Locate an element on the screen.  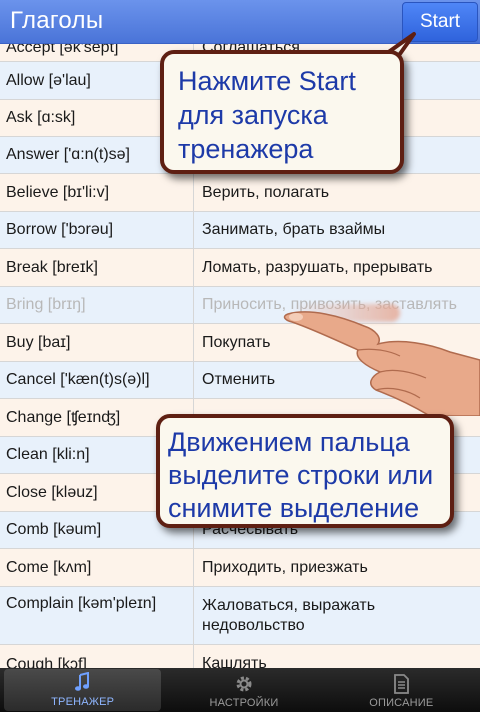
verb-english: Complain [kəm'pleɪn] is located at coordinates (97, 615).